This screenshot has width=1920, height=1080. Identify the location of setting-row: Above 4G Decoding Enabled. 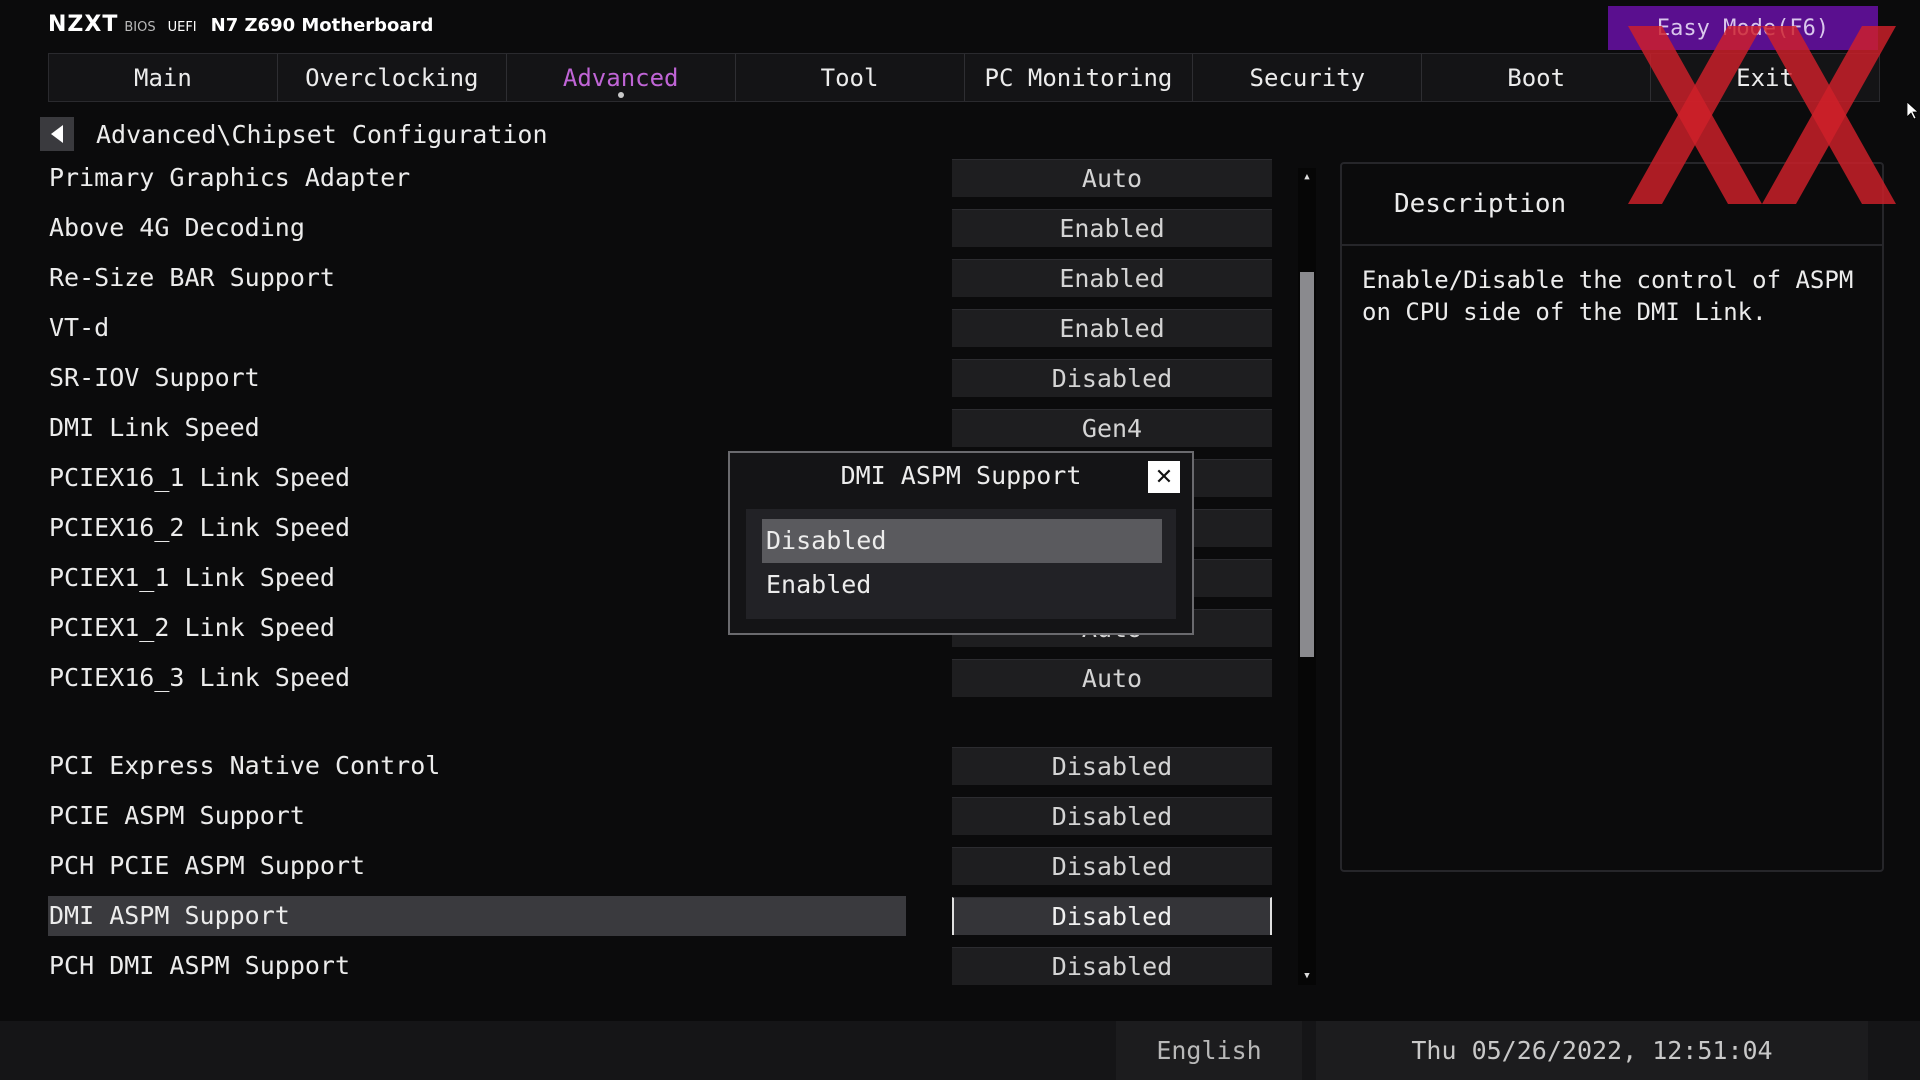
(664, 228).